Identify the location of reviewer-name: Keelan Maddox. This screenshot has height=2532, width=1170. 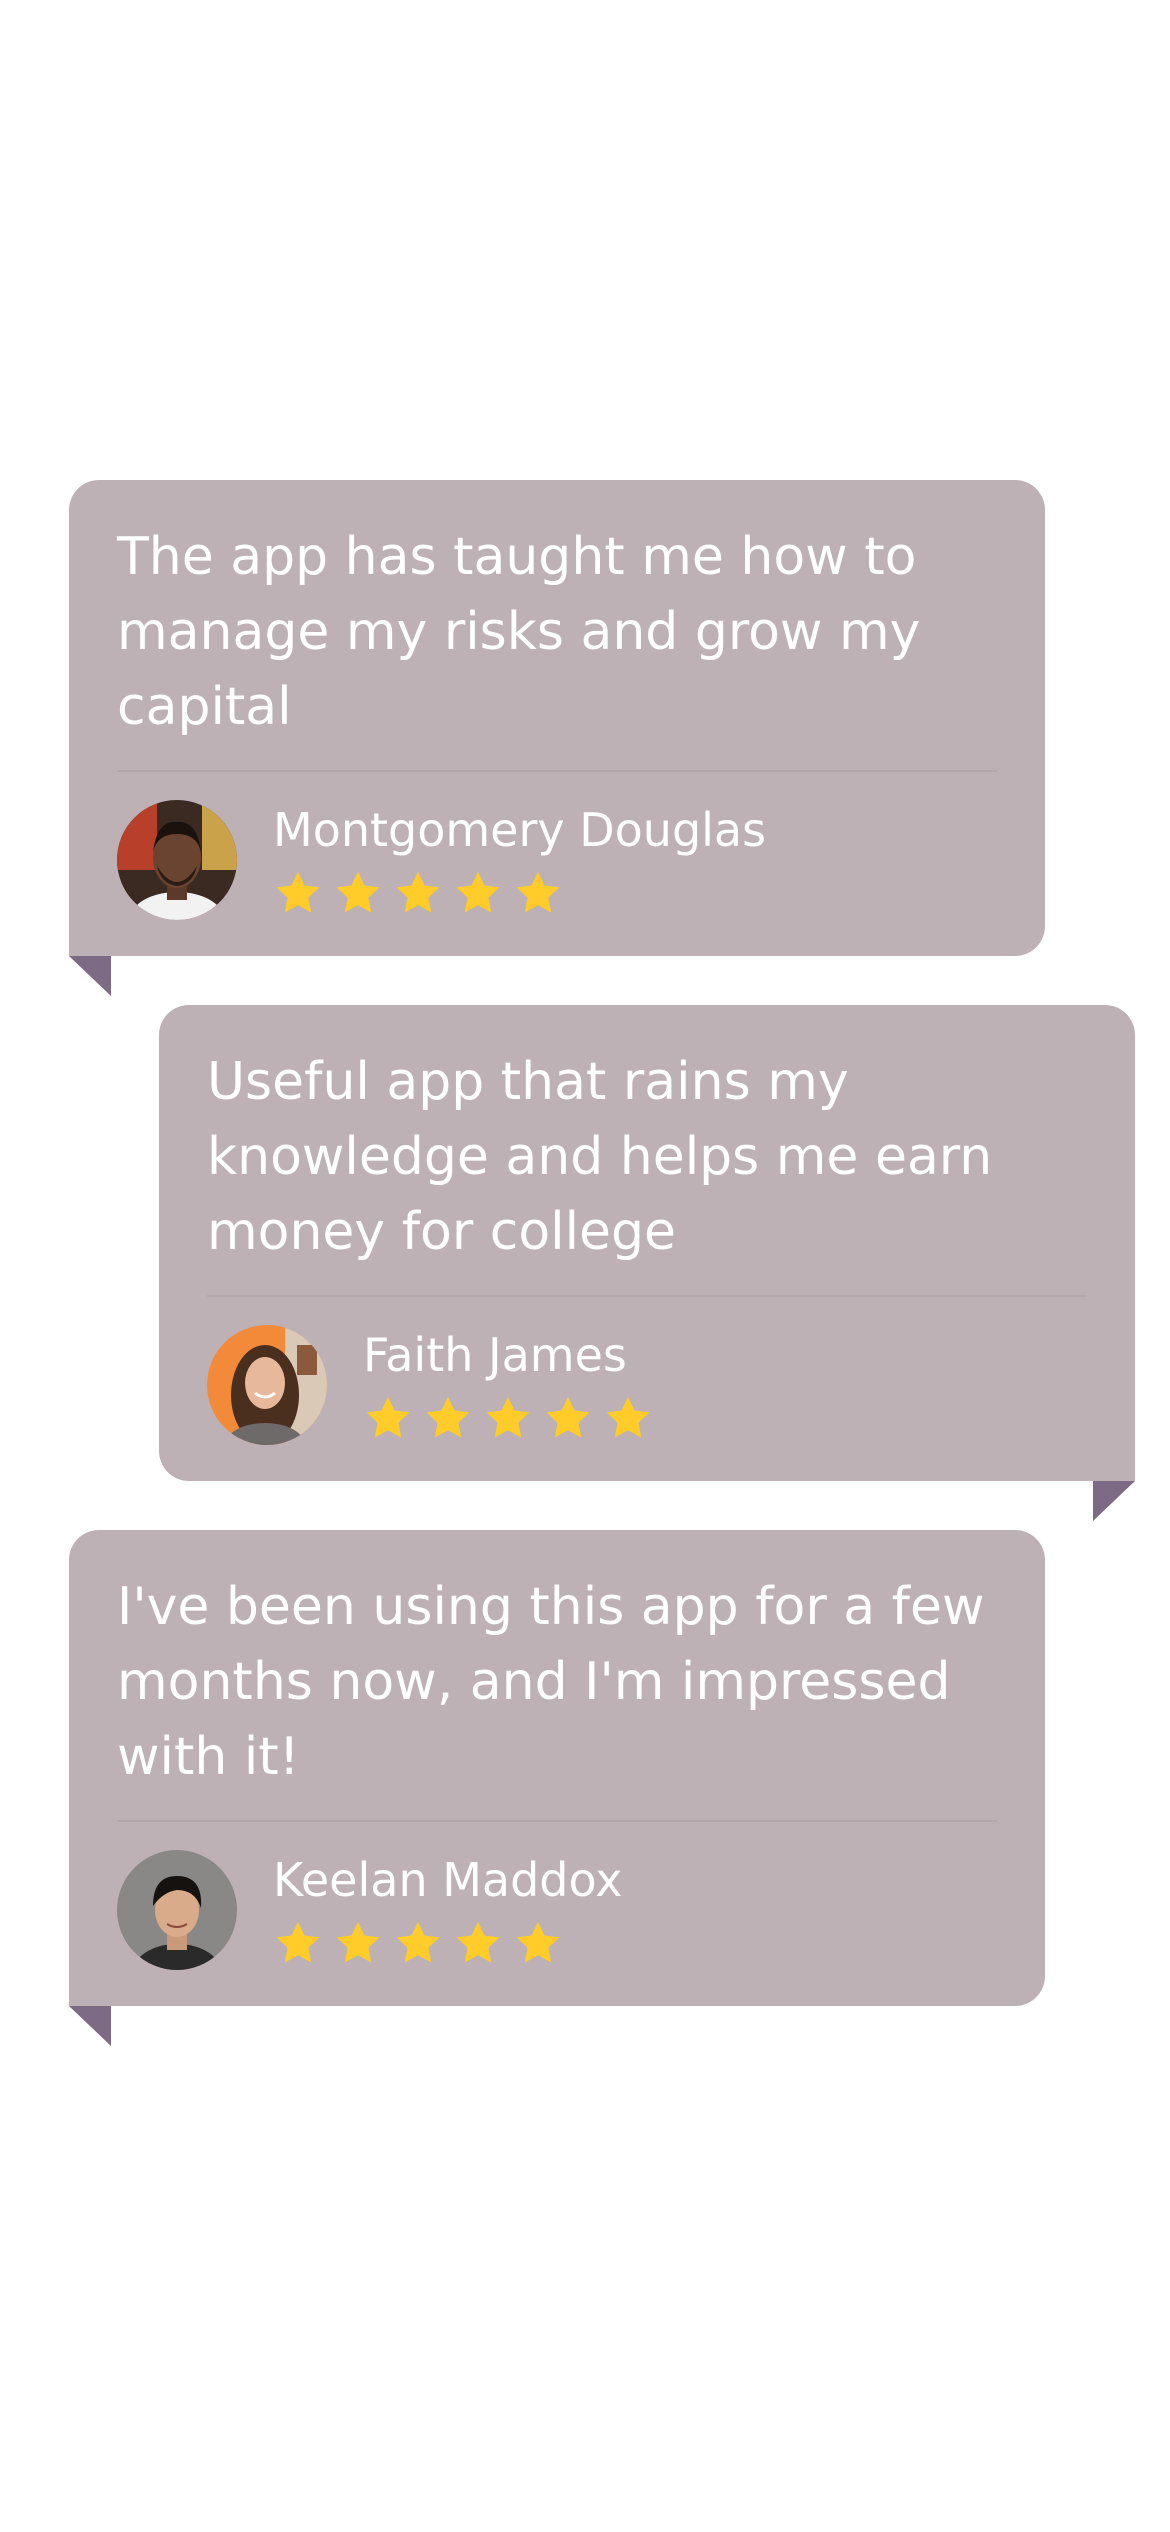
(448, 1880).